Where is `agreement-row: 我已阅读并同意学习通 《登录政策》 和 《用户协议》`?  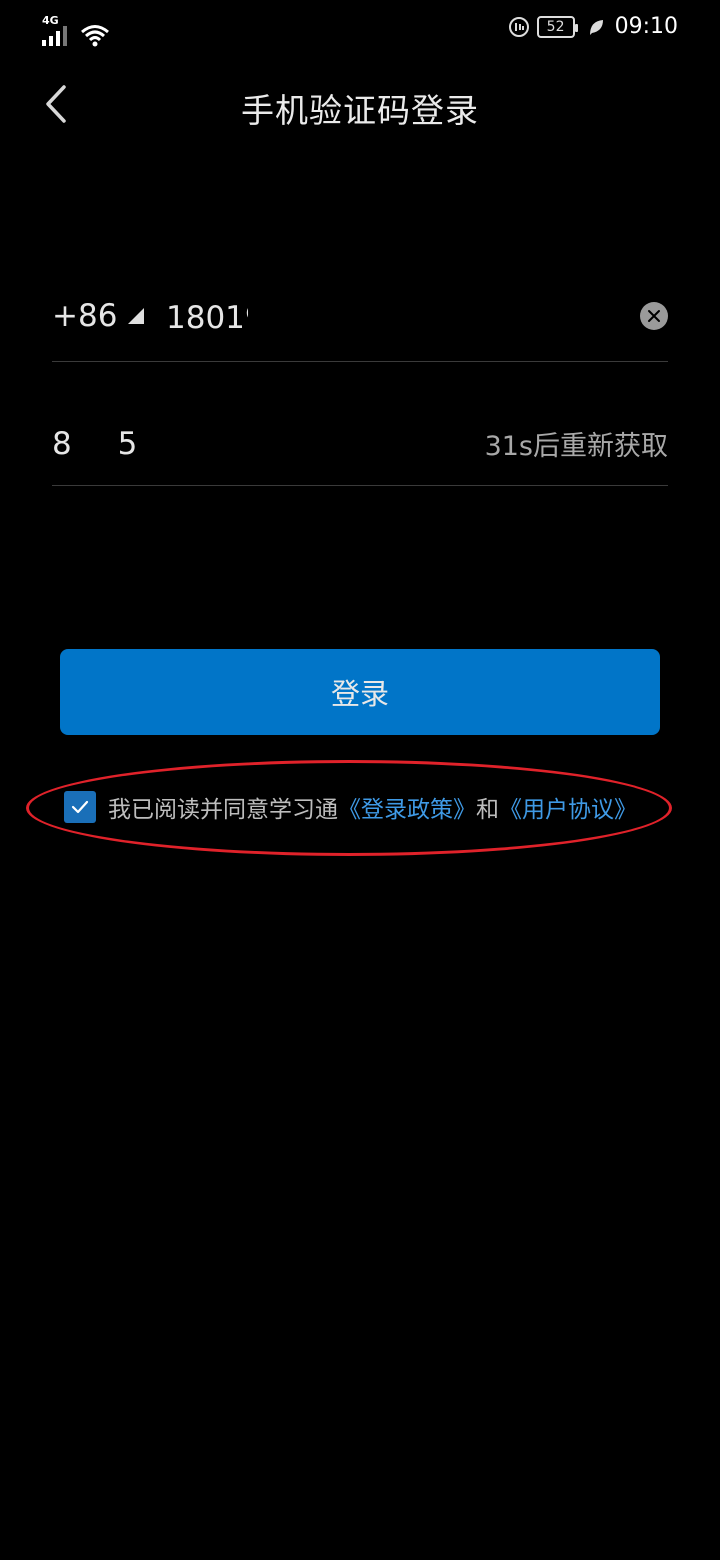
agreement-row: 我已阅读并同意学习通 《登录政策》 和 《用户协议》 is located at coordinates (350, 807).